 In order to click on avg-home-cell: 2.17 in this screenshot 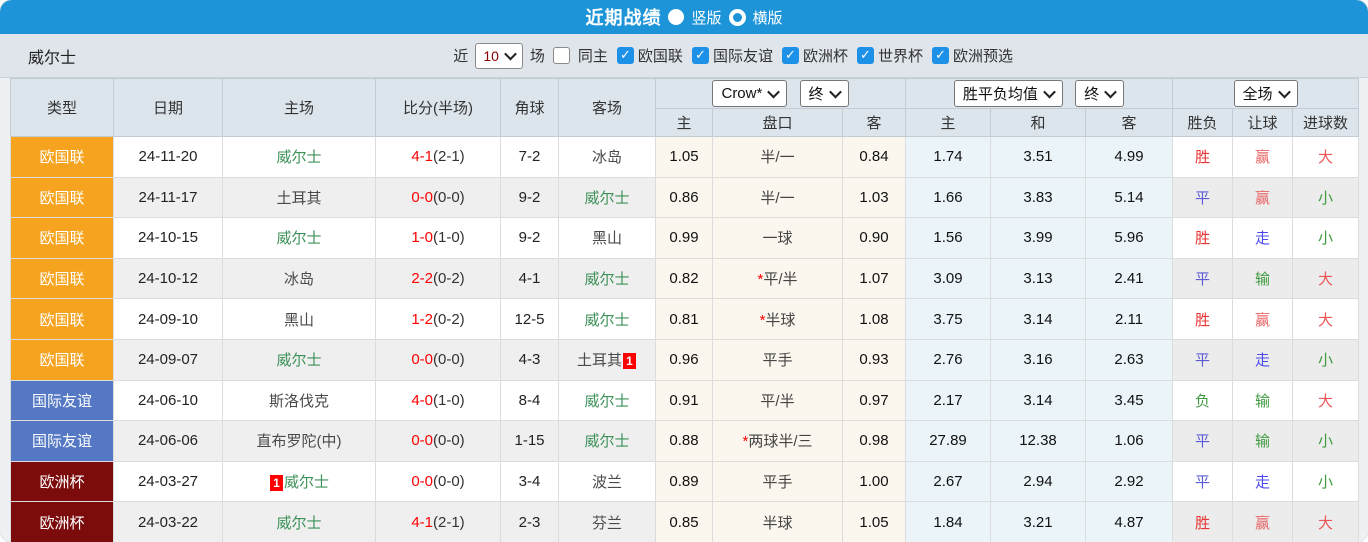, I will do `click(948, 400)`.